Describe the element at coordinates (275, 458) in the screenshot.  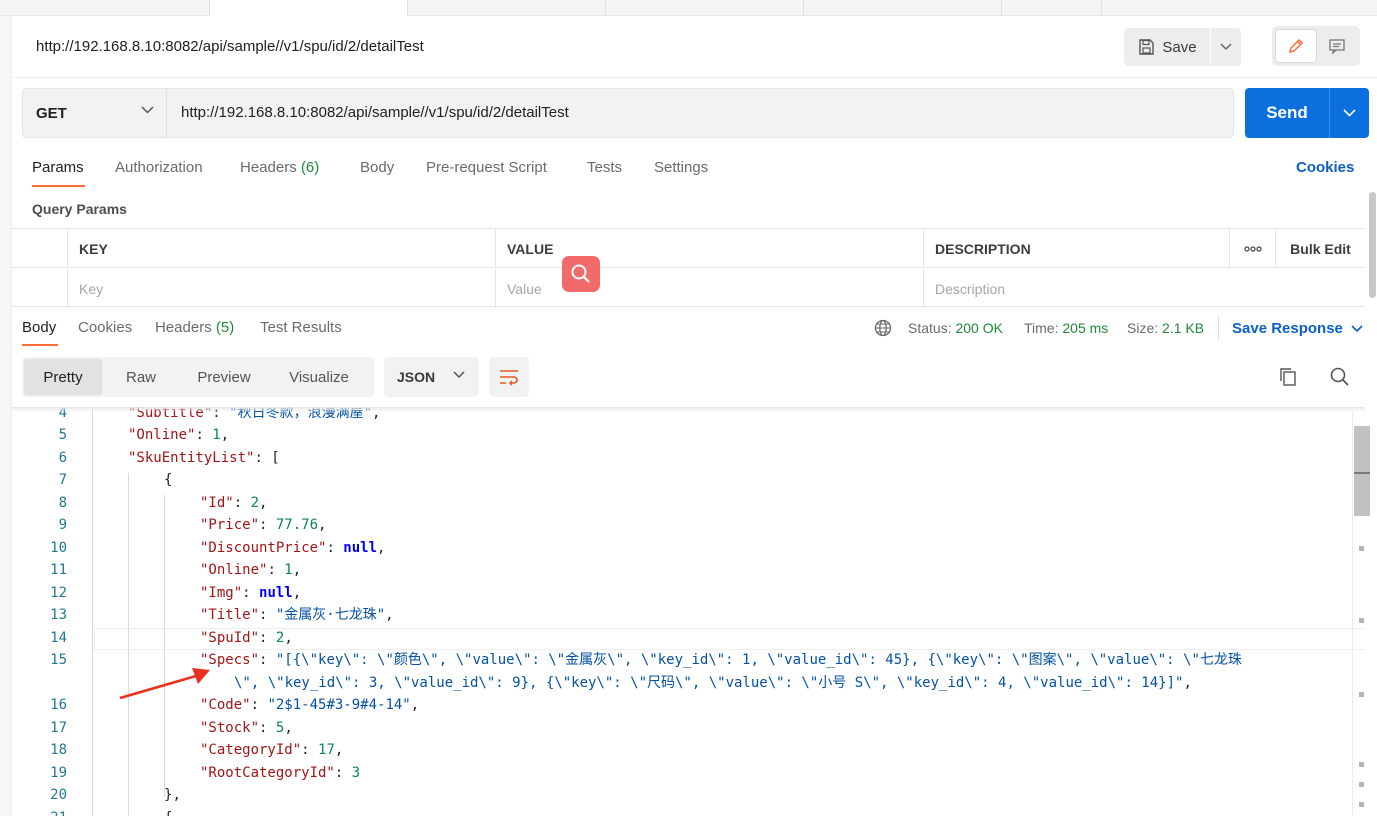
I see `json-punct: [` at that location.